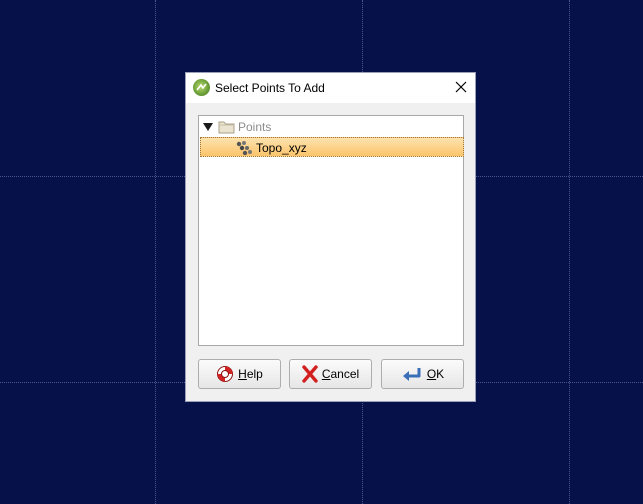 Image resolution: width=643 pixels, height=504 pixels. Describe the element at coordinates (250, 374) in the screenshot. I see `help-button-label: Help` at that location.